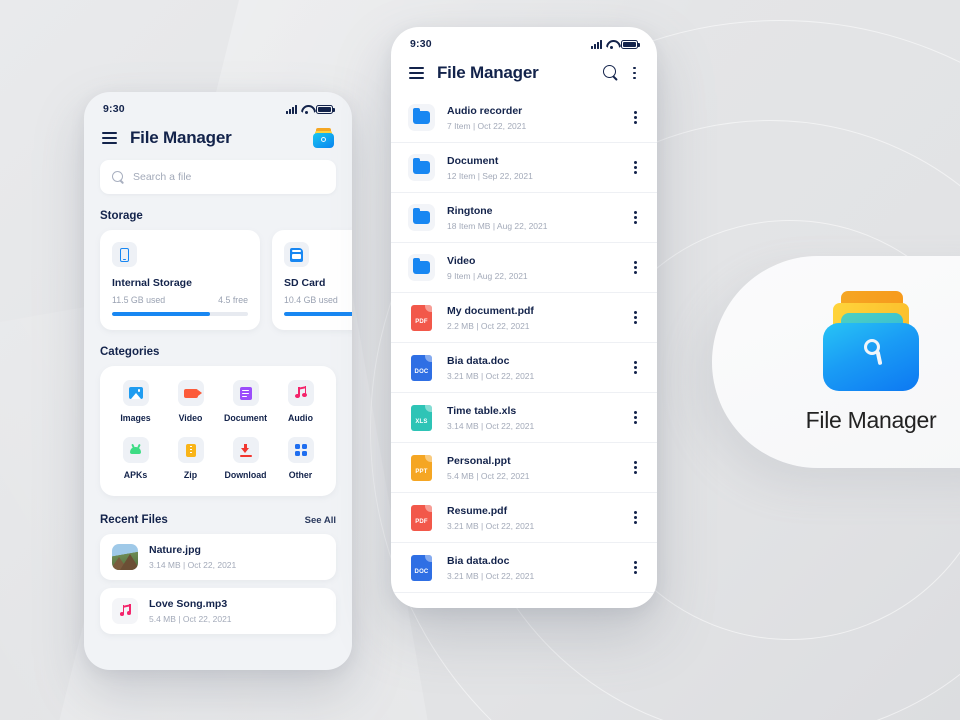 This screenshot has height=720, width=960. Describe the element at coordinates (190, 450) in the screenshot. I see `zip-icon` at that location.